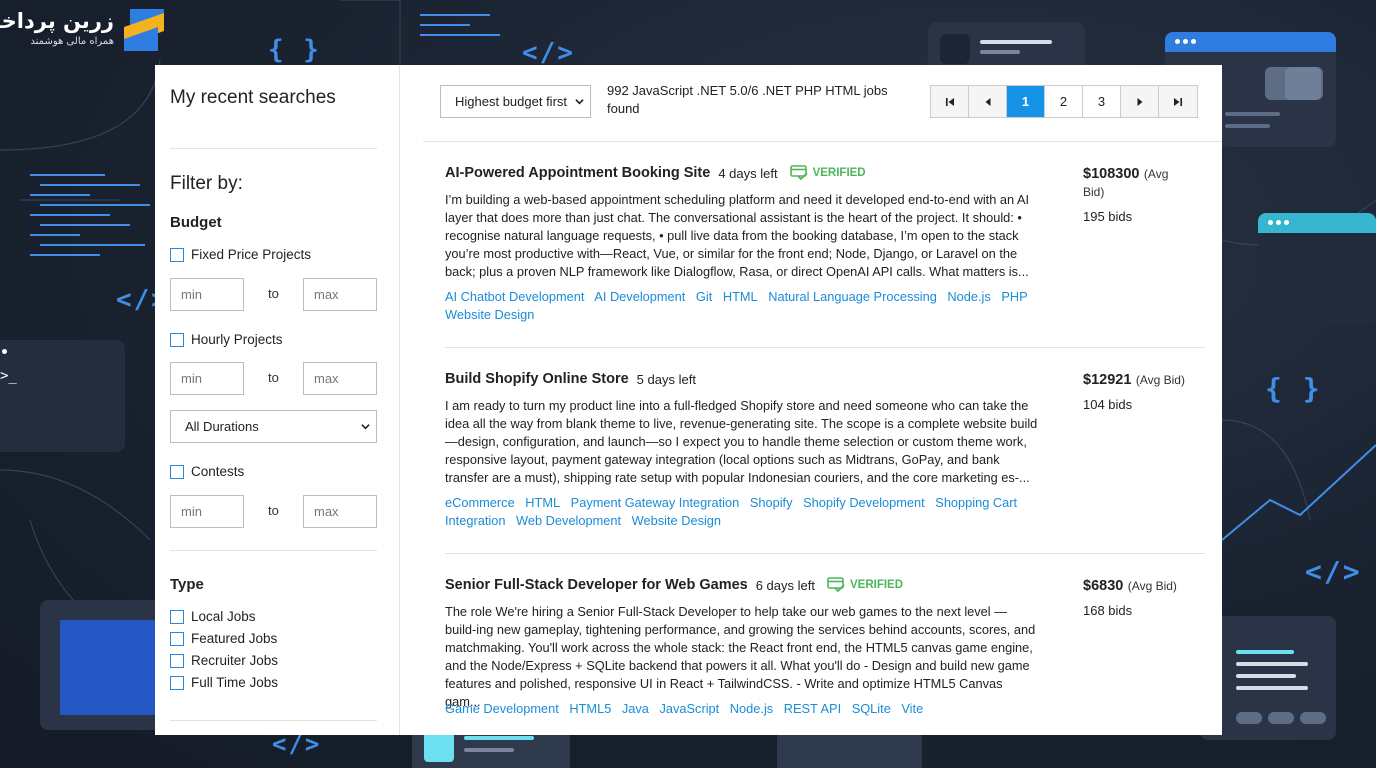 The width and height of the screenshot is (1376, 768). Describe the element at coordinates (988, 101) in the screenshot. I see `prev-page-button` at that location.